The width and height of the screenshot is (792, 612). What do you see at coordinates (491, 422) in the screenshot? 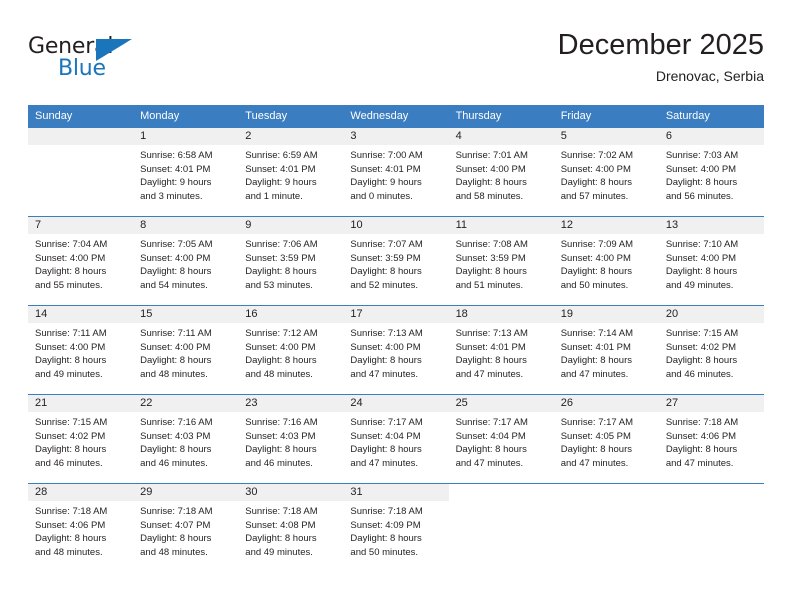
I see `sunrise-text: Sunrise: 7:17 AM` at bounding box center [491, 422].